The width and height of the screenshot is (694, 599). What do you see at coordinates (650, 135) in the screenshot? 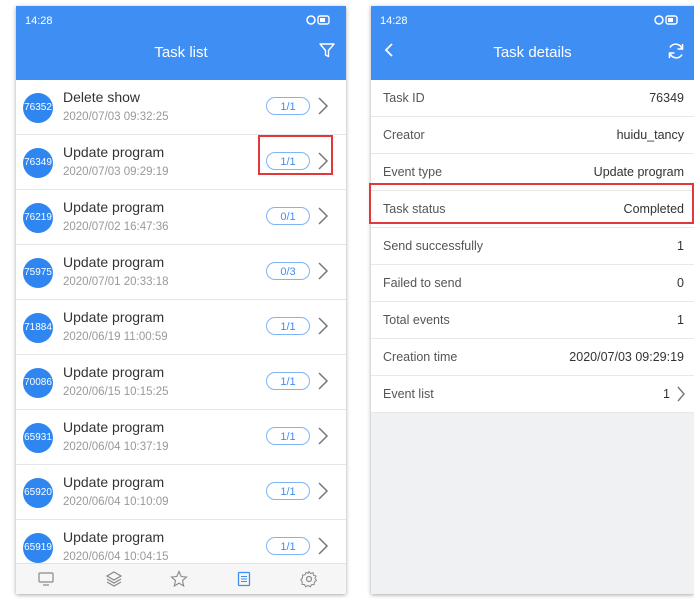
I see `detail-value: huidu_tancy` at bounding box center [650, 135].